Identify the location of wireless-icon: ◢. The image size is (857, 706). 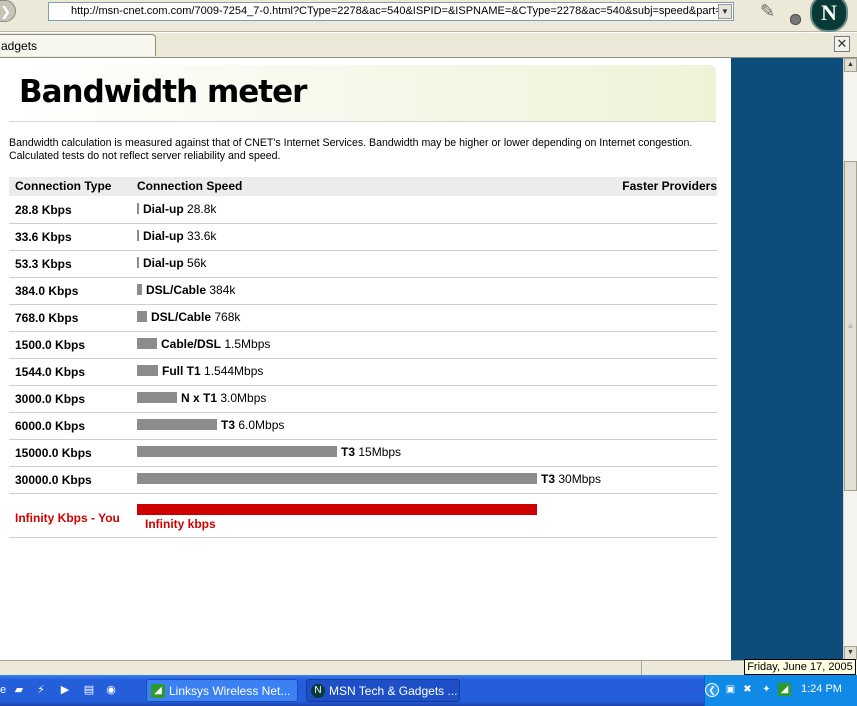
(784, 689).